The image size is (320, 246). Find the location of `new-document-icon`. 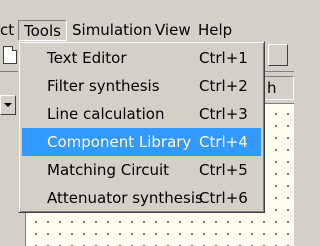

new-document-icon is located at coordinates (10, 55).